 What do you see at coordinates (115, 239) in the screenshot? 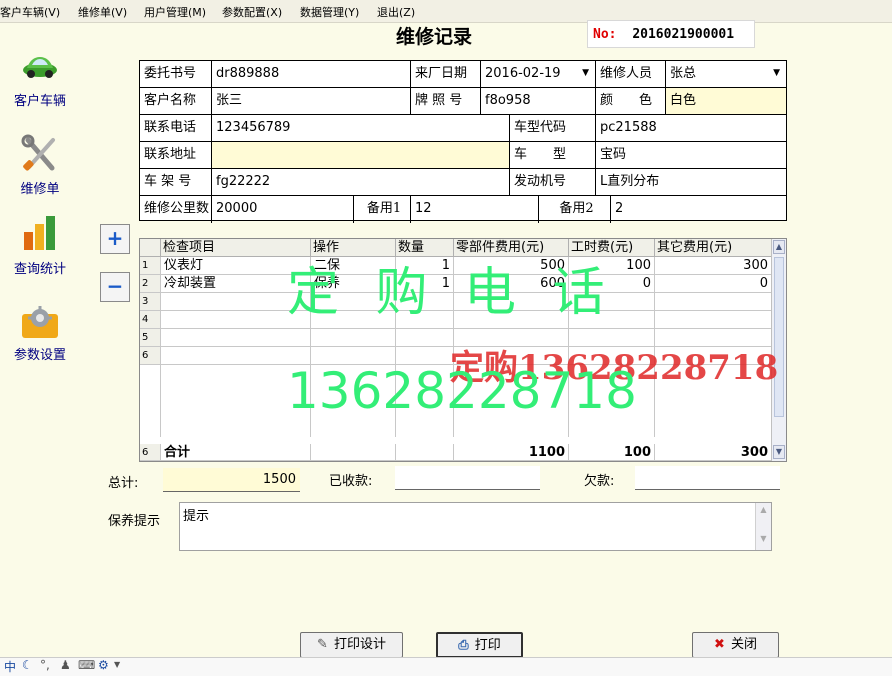
I see `add-row-button: +` at bounding box center [115, 239].